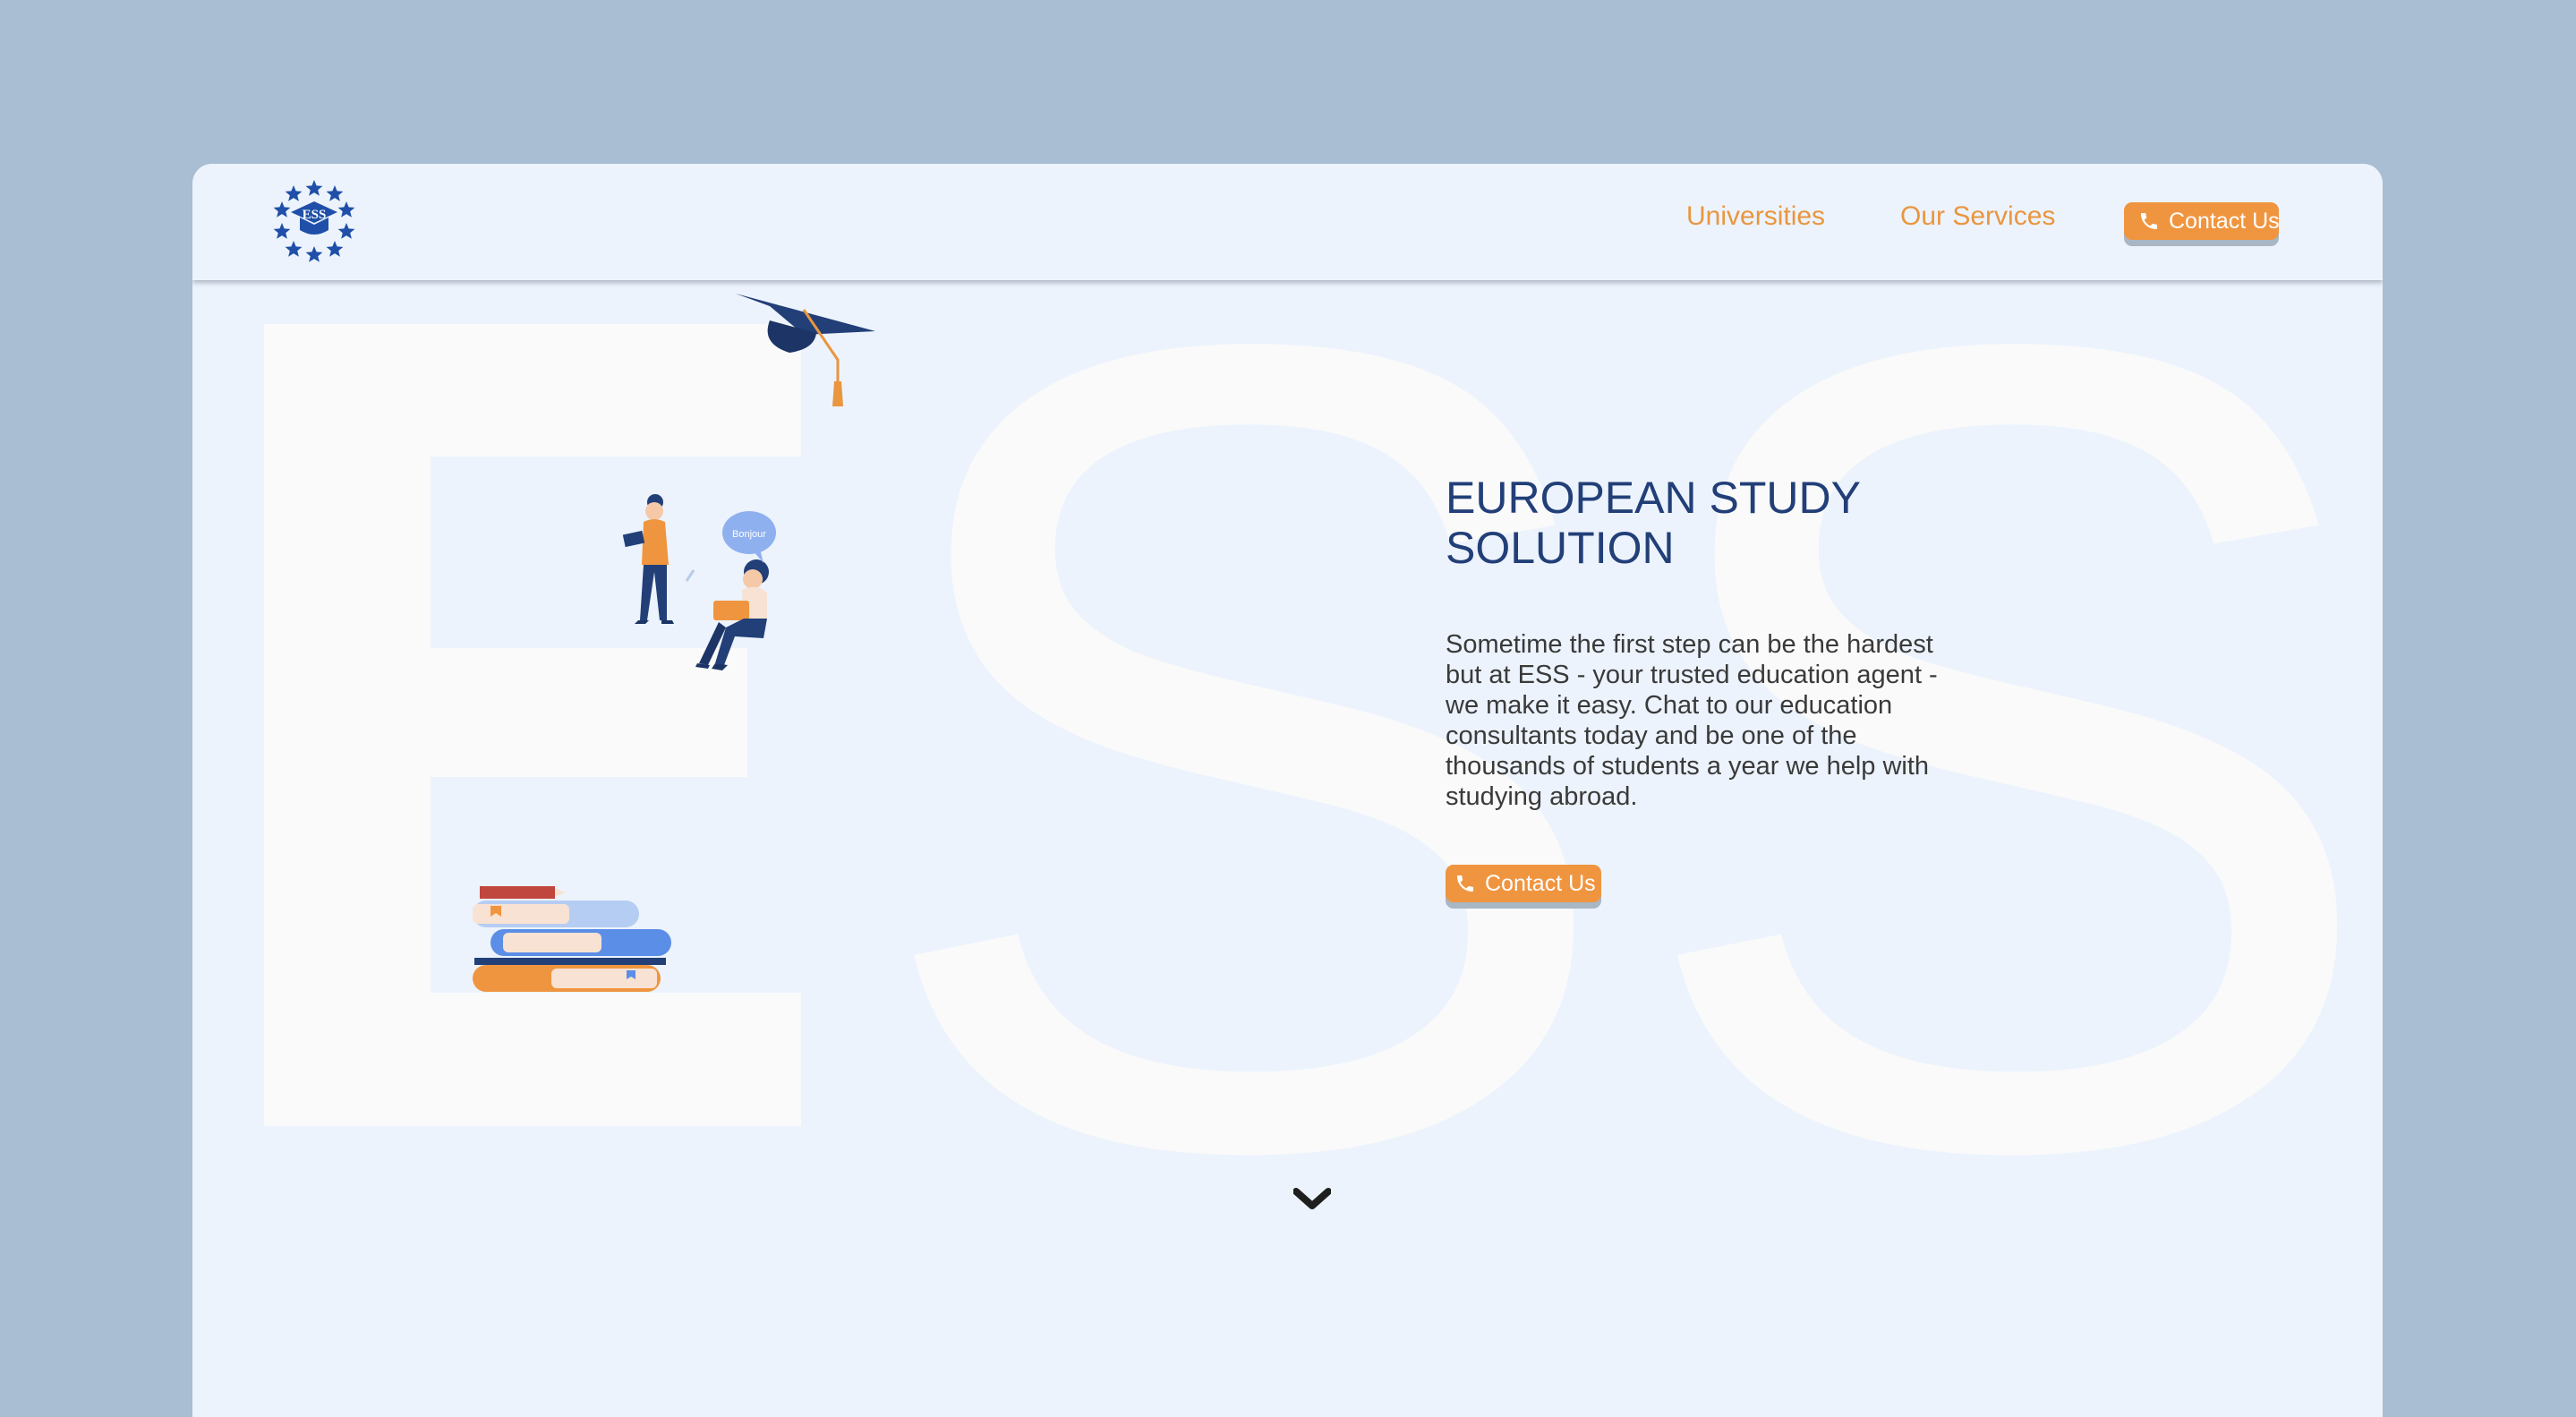  What do you see at coordinates (805, 350) in the screenshot?
I see `graduation-cap-icon` at bounding box center [805, 350].